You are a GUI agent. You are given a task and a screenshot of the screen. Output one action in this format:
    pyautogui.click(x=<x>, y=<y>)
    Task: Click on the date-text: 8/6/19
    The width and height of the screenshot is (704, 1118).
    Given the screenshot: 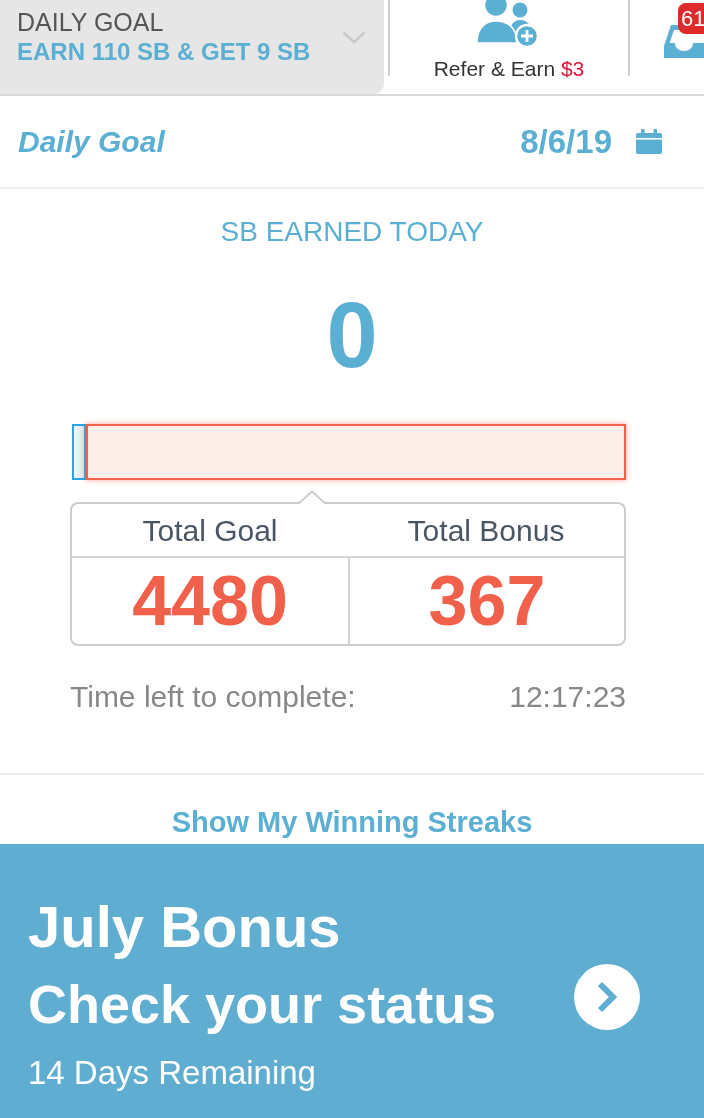 What is the action you would take?
    pyautogui.click(x=566, y=141)
    